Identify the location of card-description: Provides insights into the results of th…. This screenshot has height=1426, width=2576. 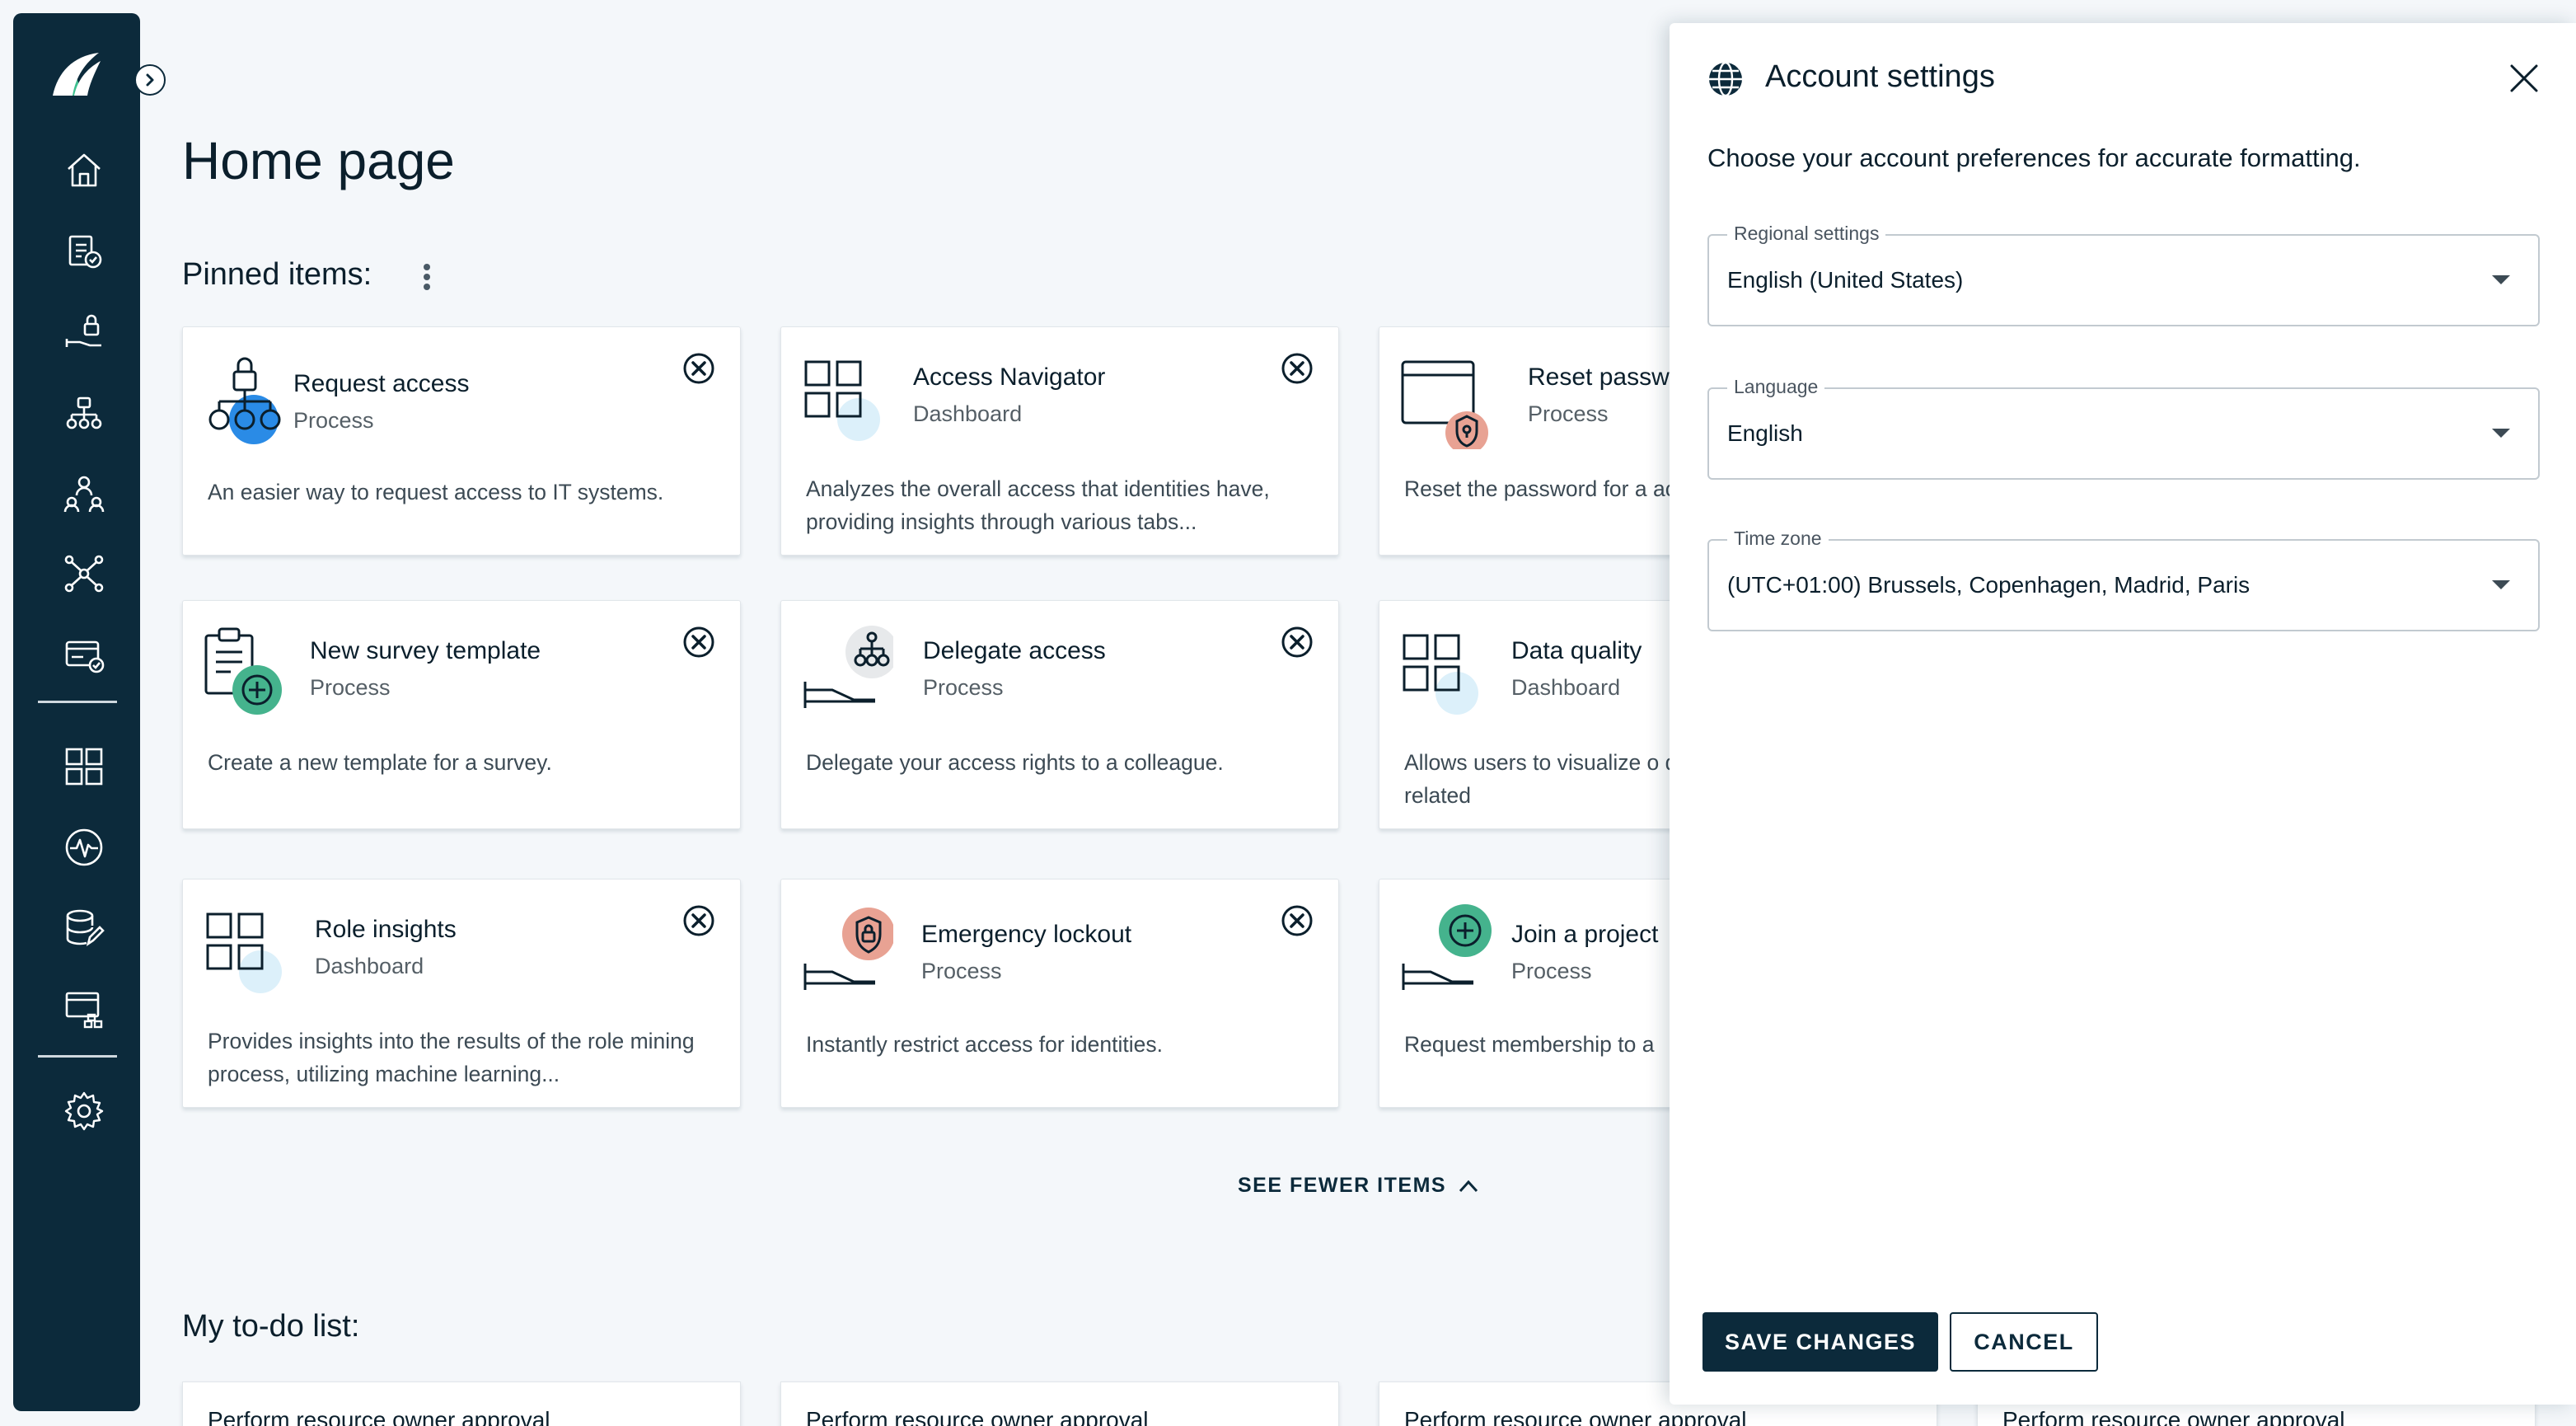
(451, 1057).